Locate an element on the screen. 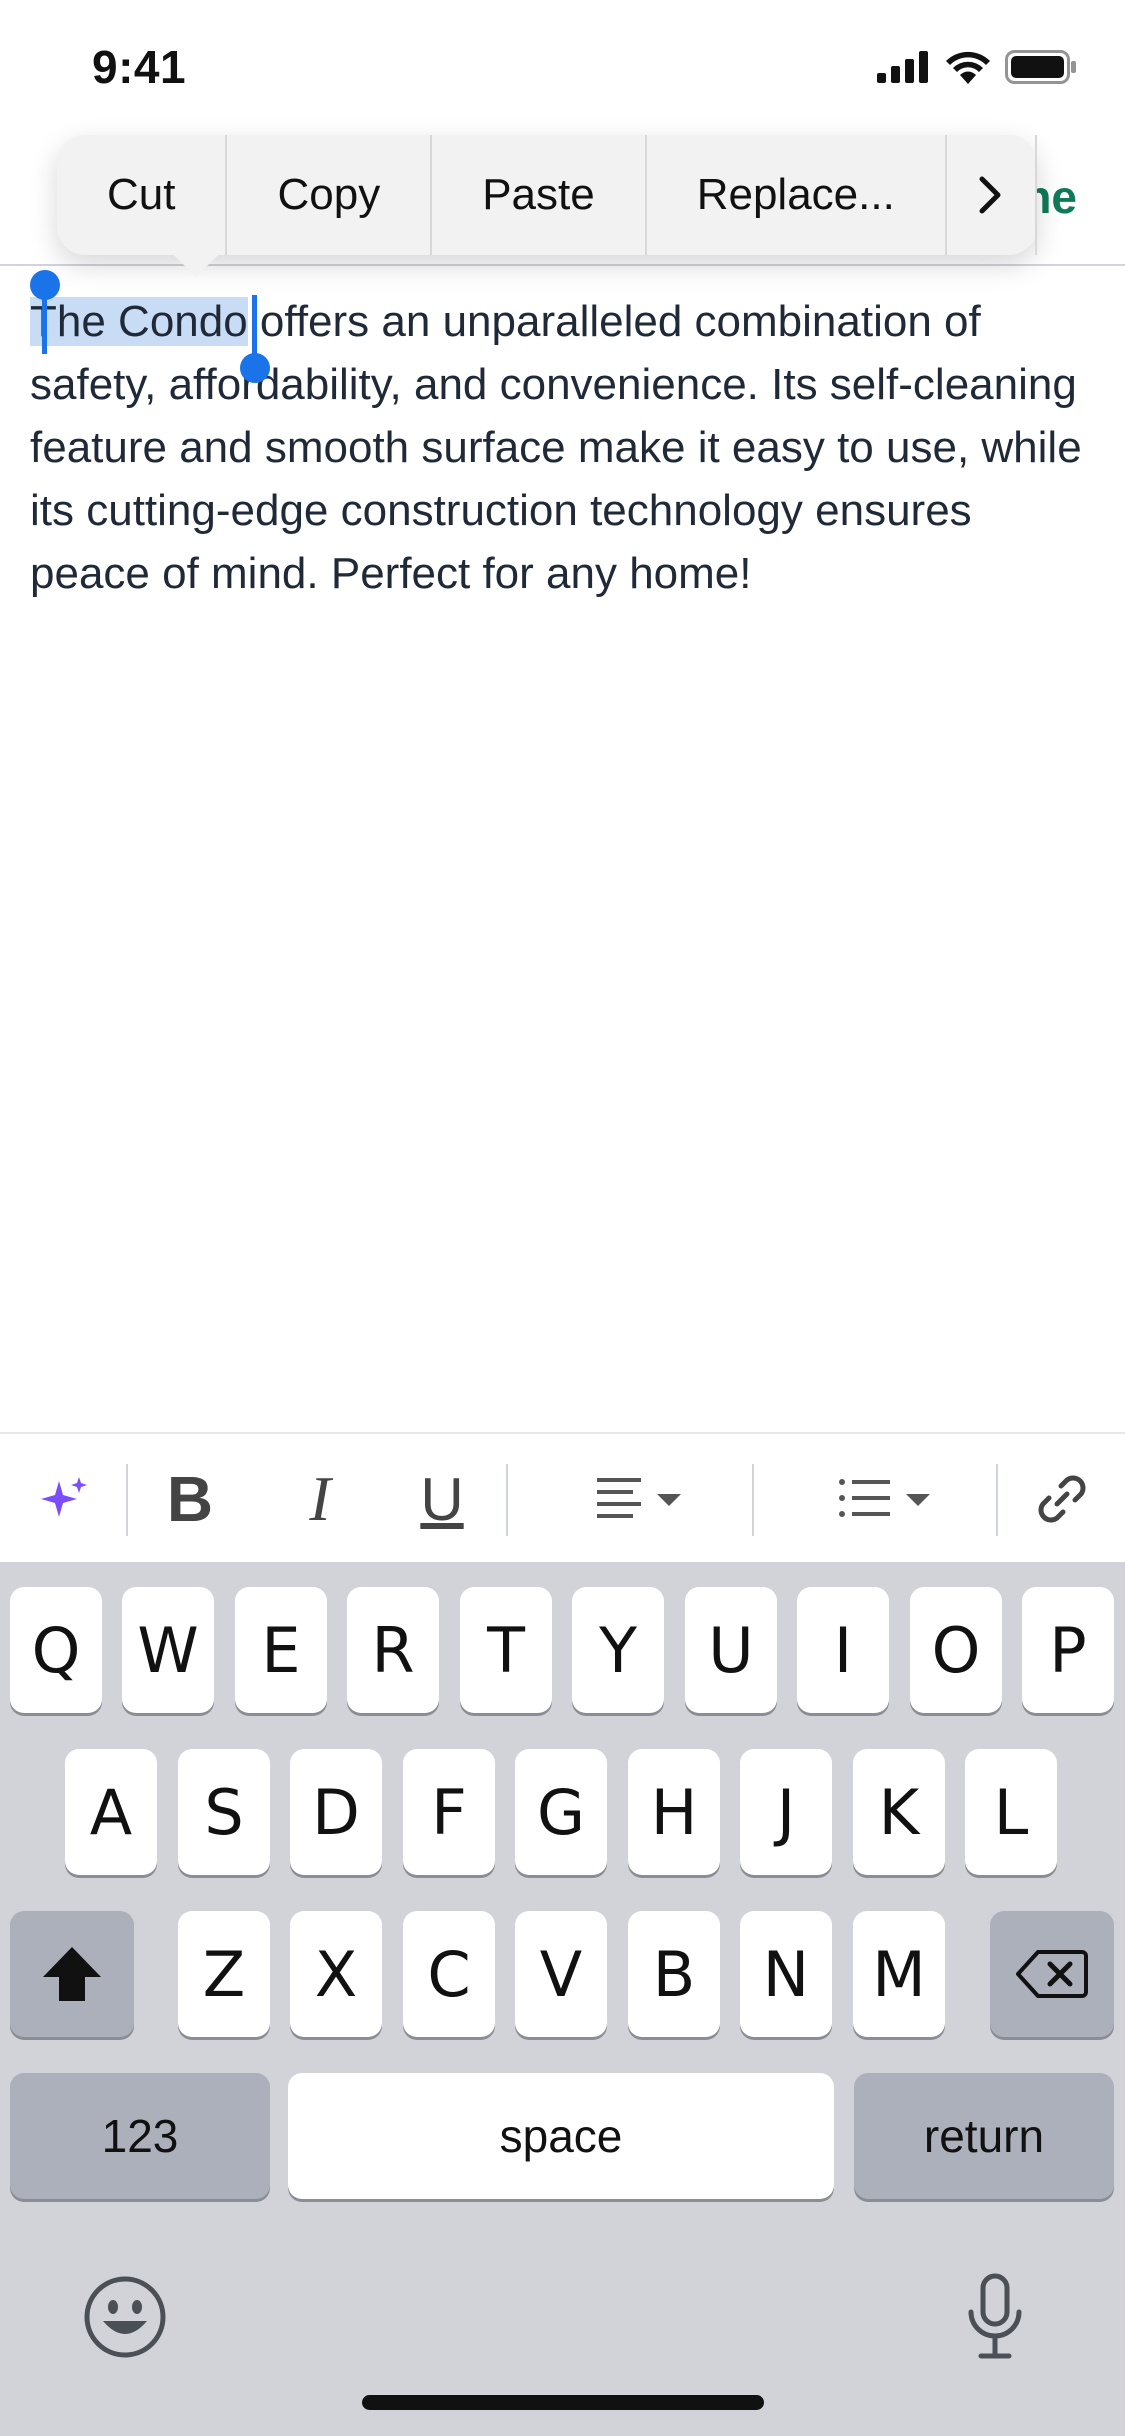  align-left-icon is located at coordinates (639, 1498).